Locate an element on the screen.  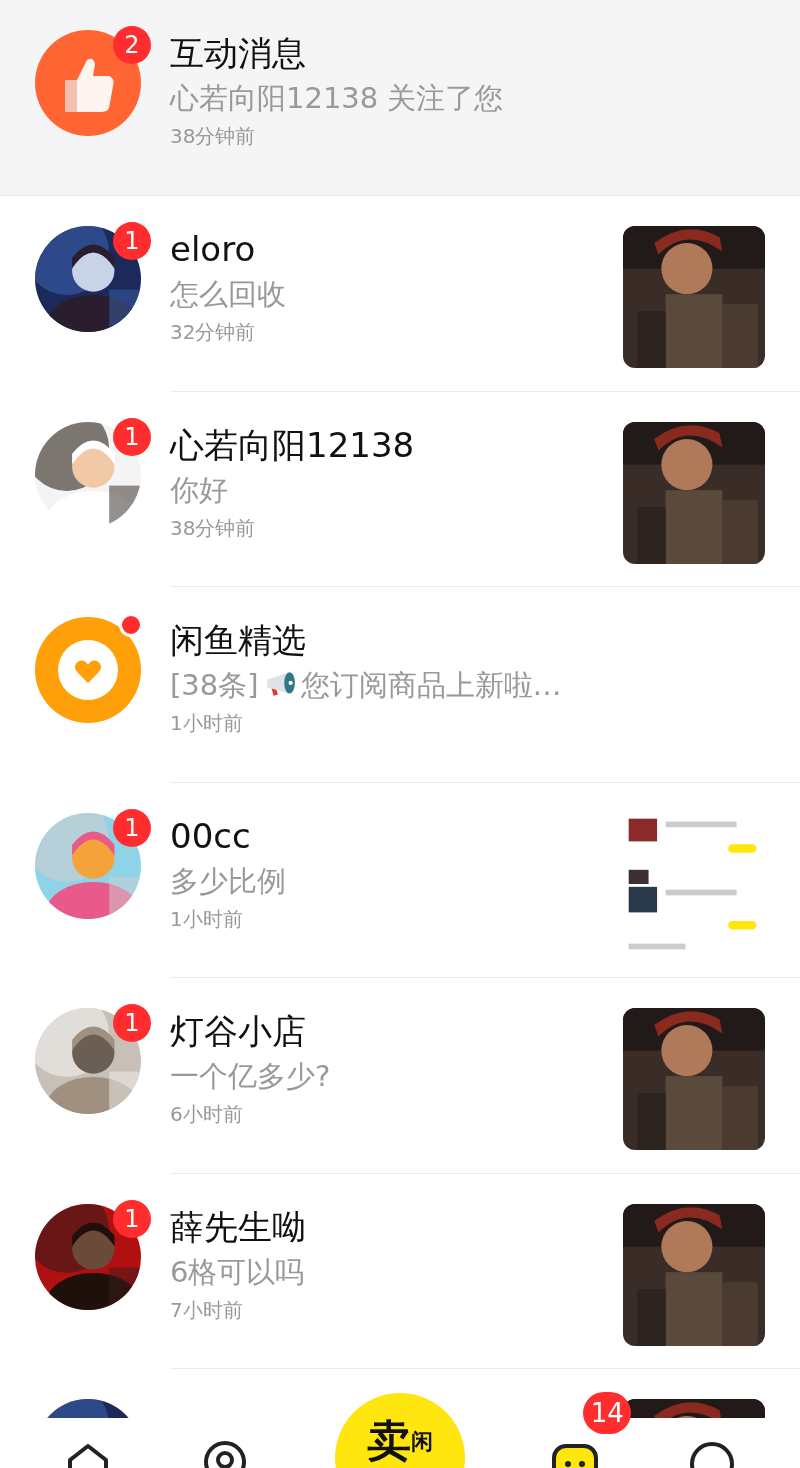
message-preview: 你好 is located at coordinates (199, 490).